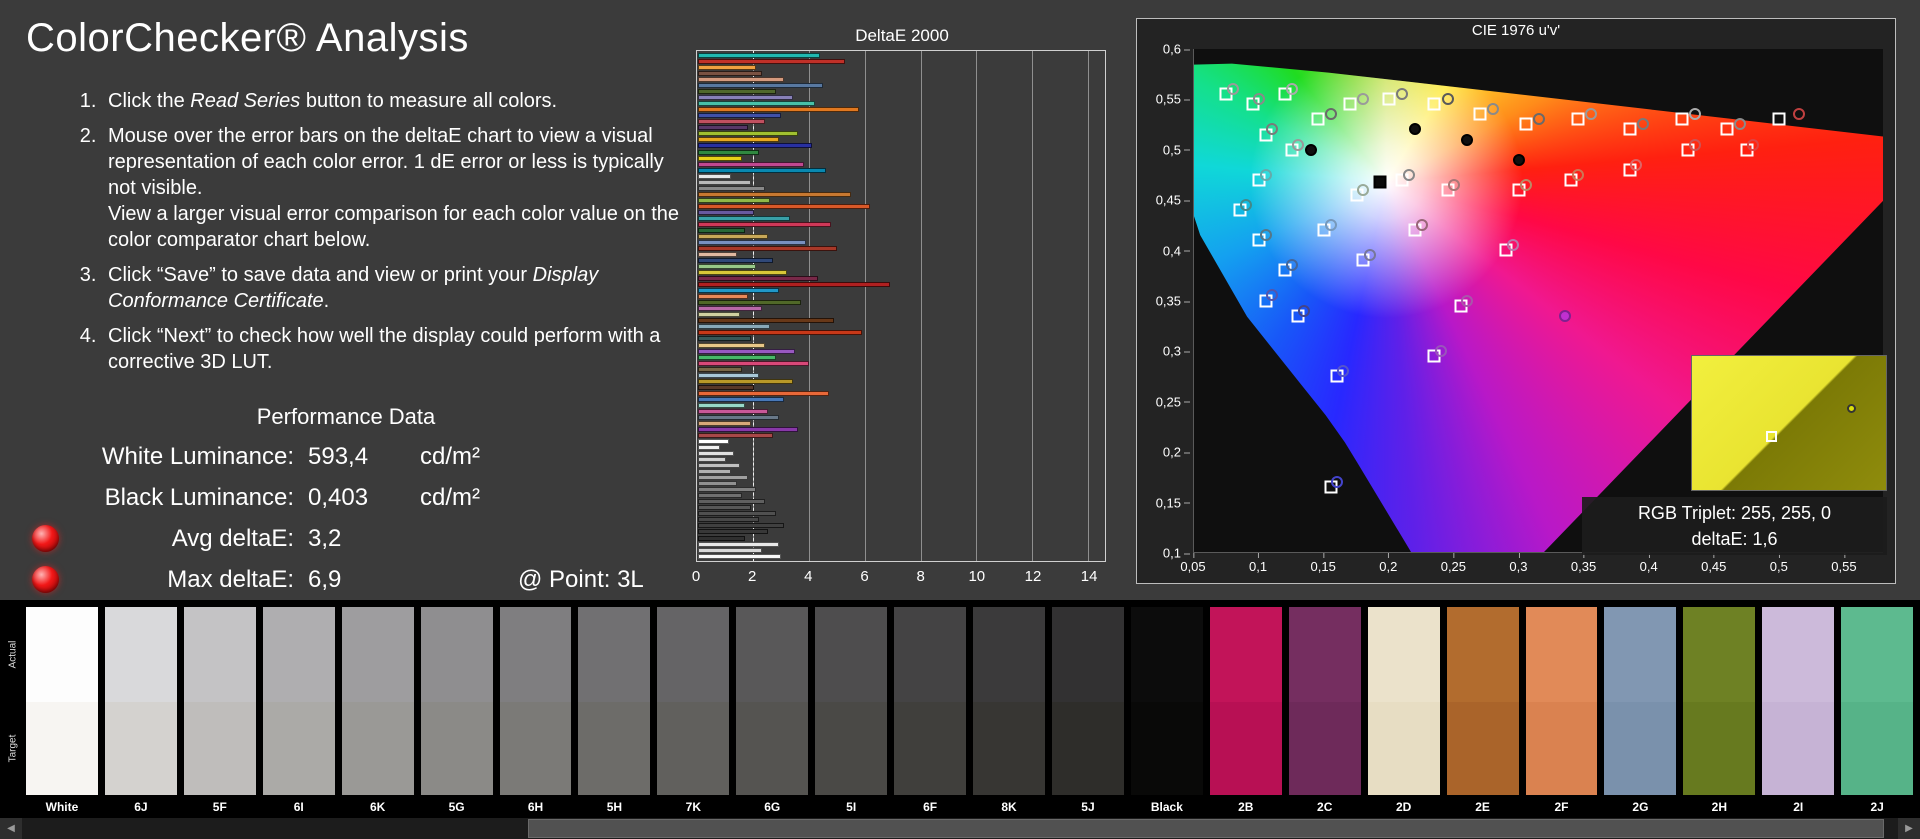  I want to click on patch-label: 5I, so click(851, 806).